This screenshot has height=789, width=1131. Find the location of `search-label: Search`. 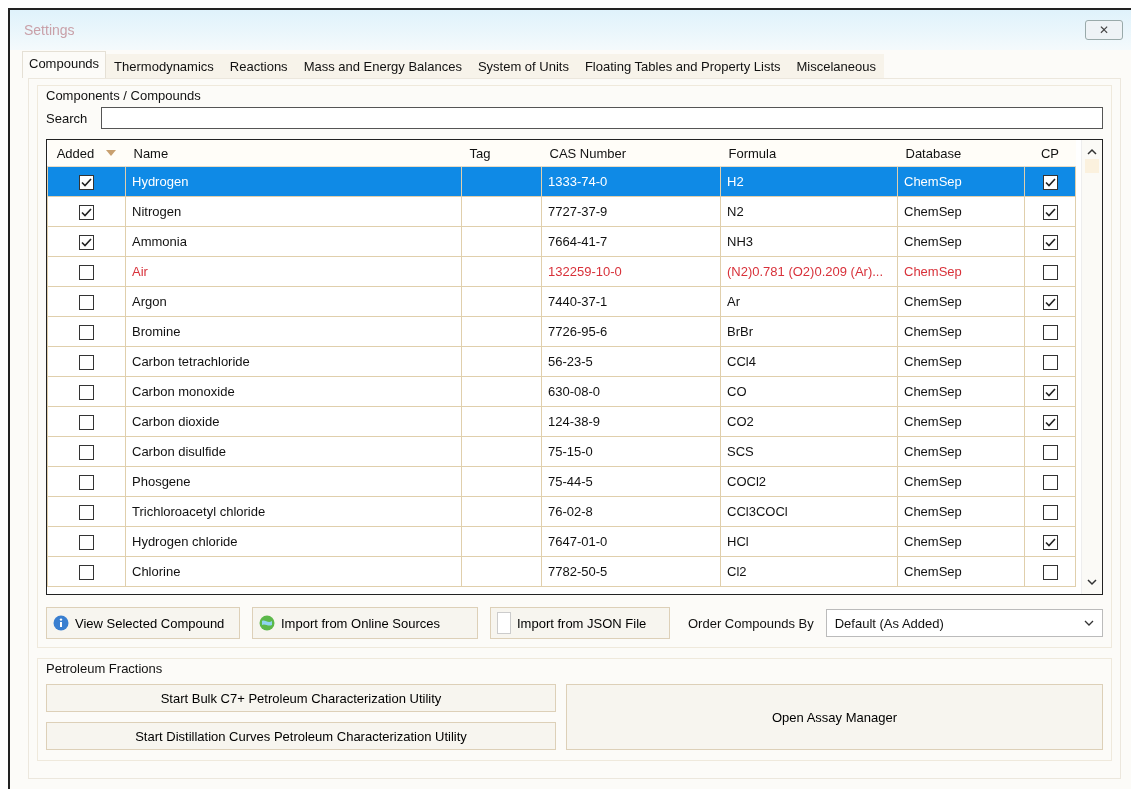

search-label: Search is located at coordinates (67, 118).